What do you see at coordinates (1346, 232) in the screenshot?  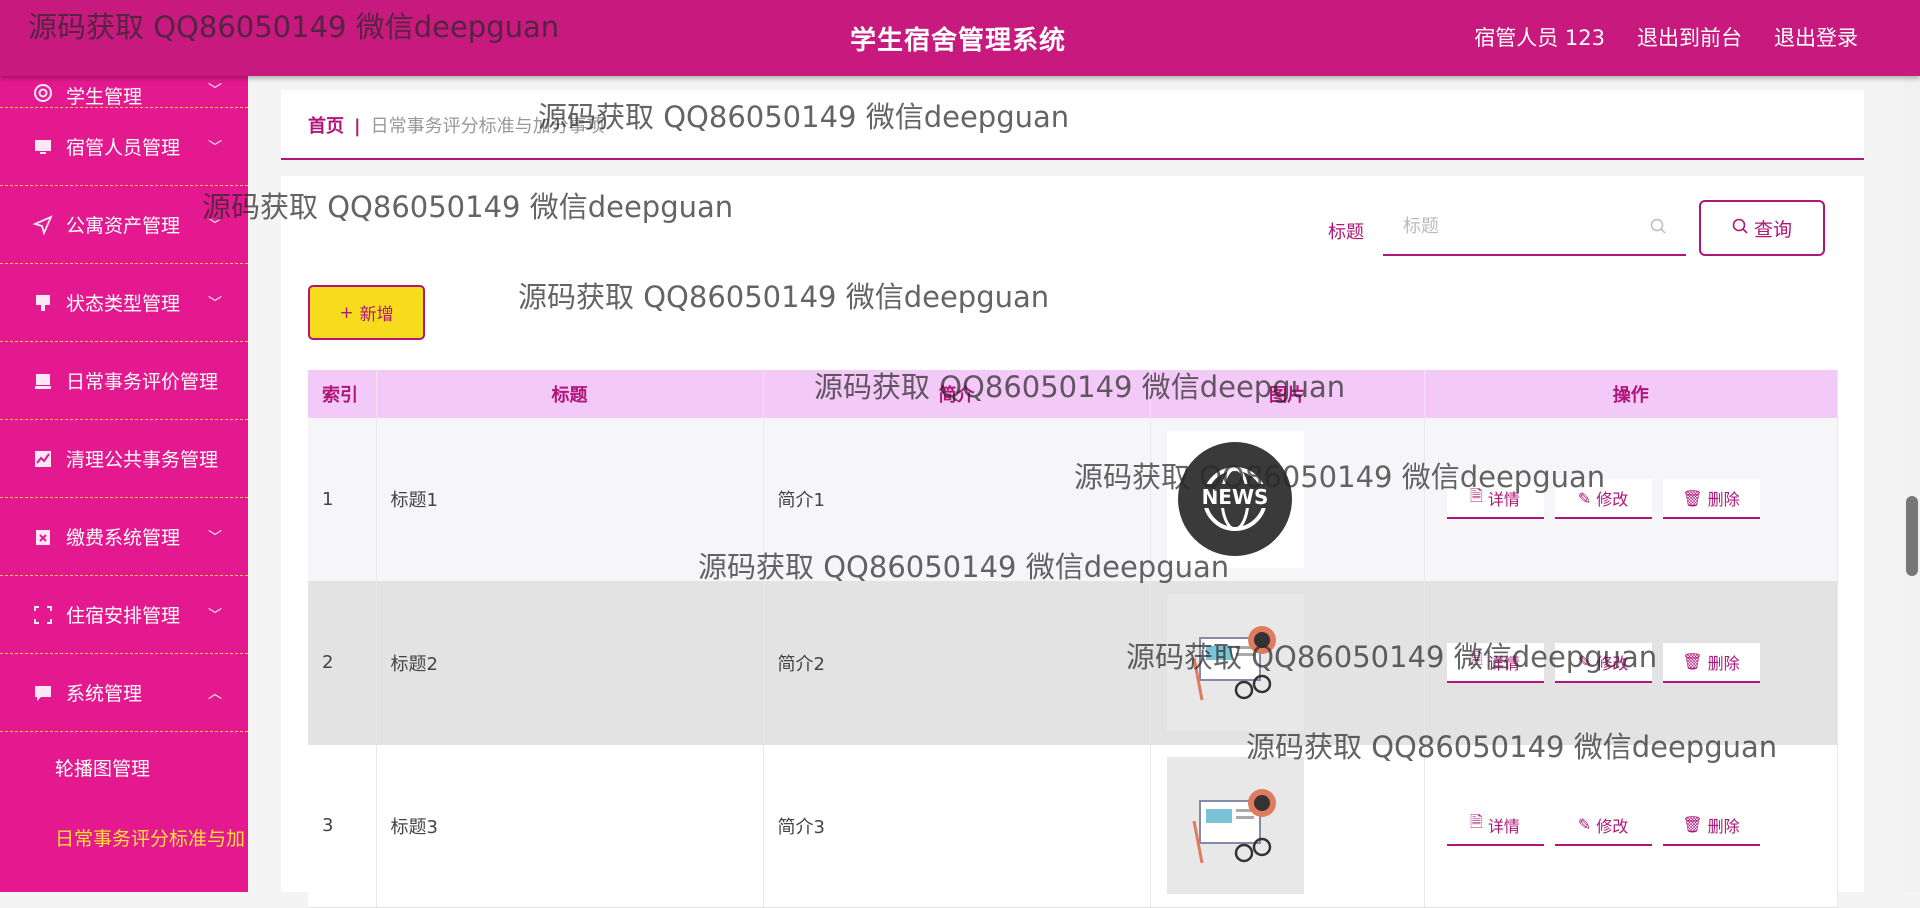 I see `search-label: 标题` at bounding box center [1346, 232].